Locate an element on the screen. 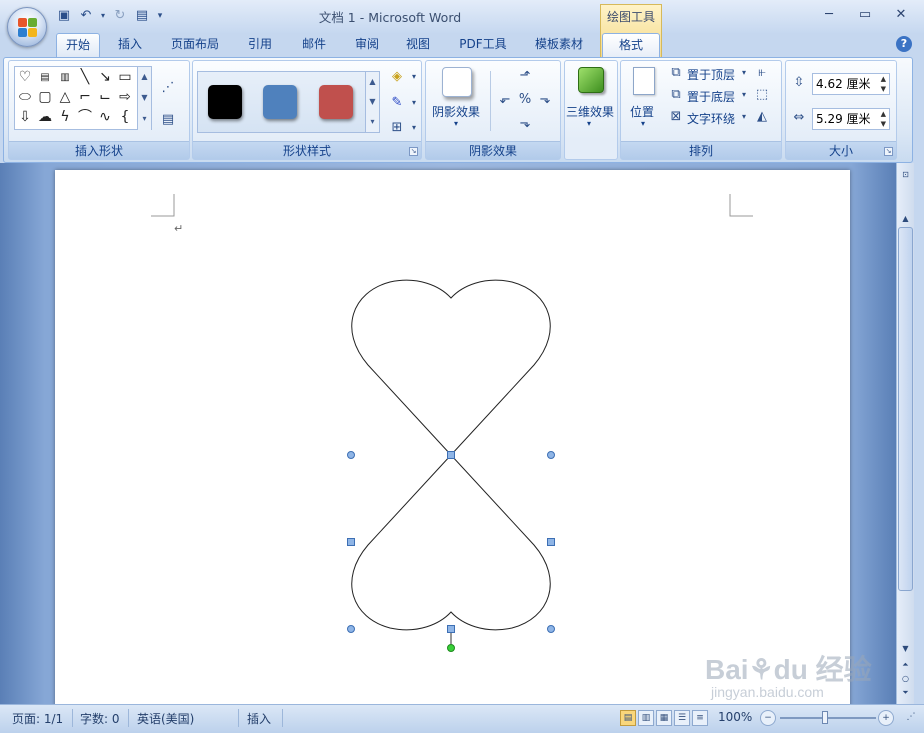 This screenshot has width=924, height=733. scrollbar-thumb is located at coordinates (905, 409).